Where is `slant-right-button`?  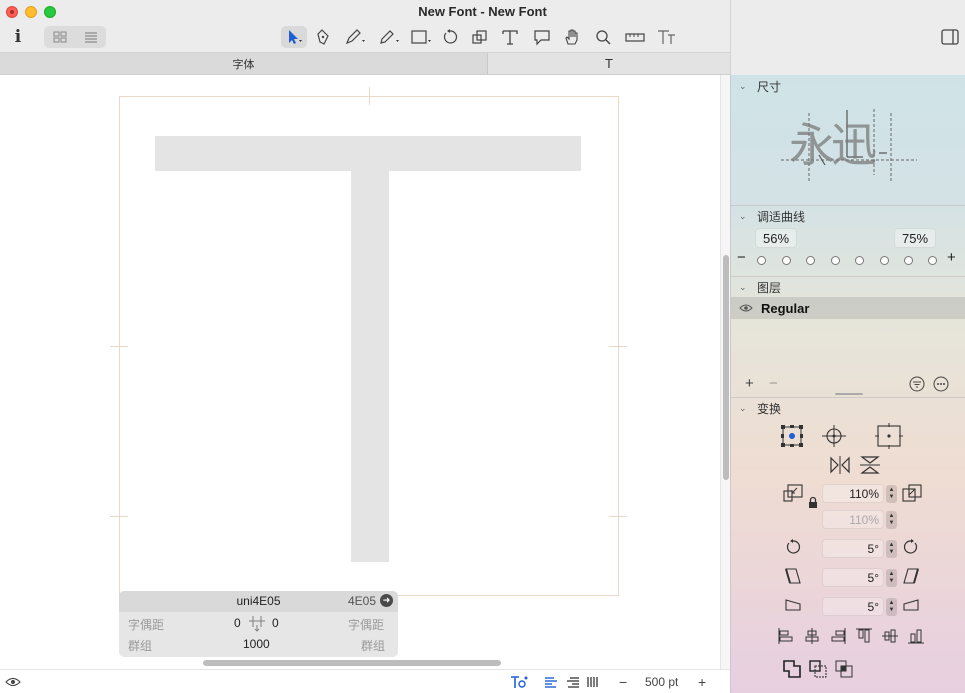 slant-right-button is located at coordinates (911, 576).